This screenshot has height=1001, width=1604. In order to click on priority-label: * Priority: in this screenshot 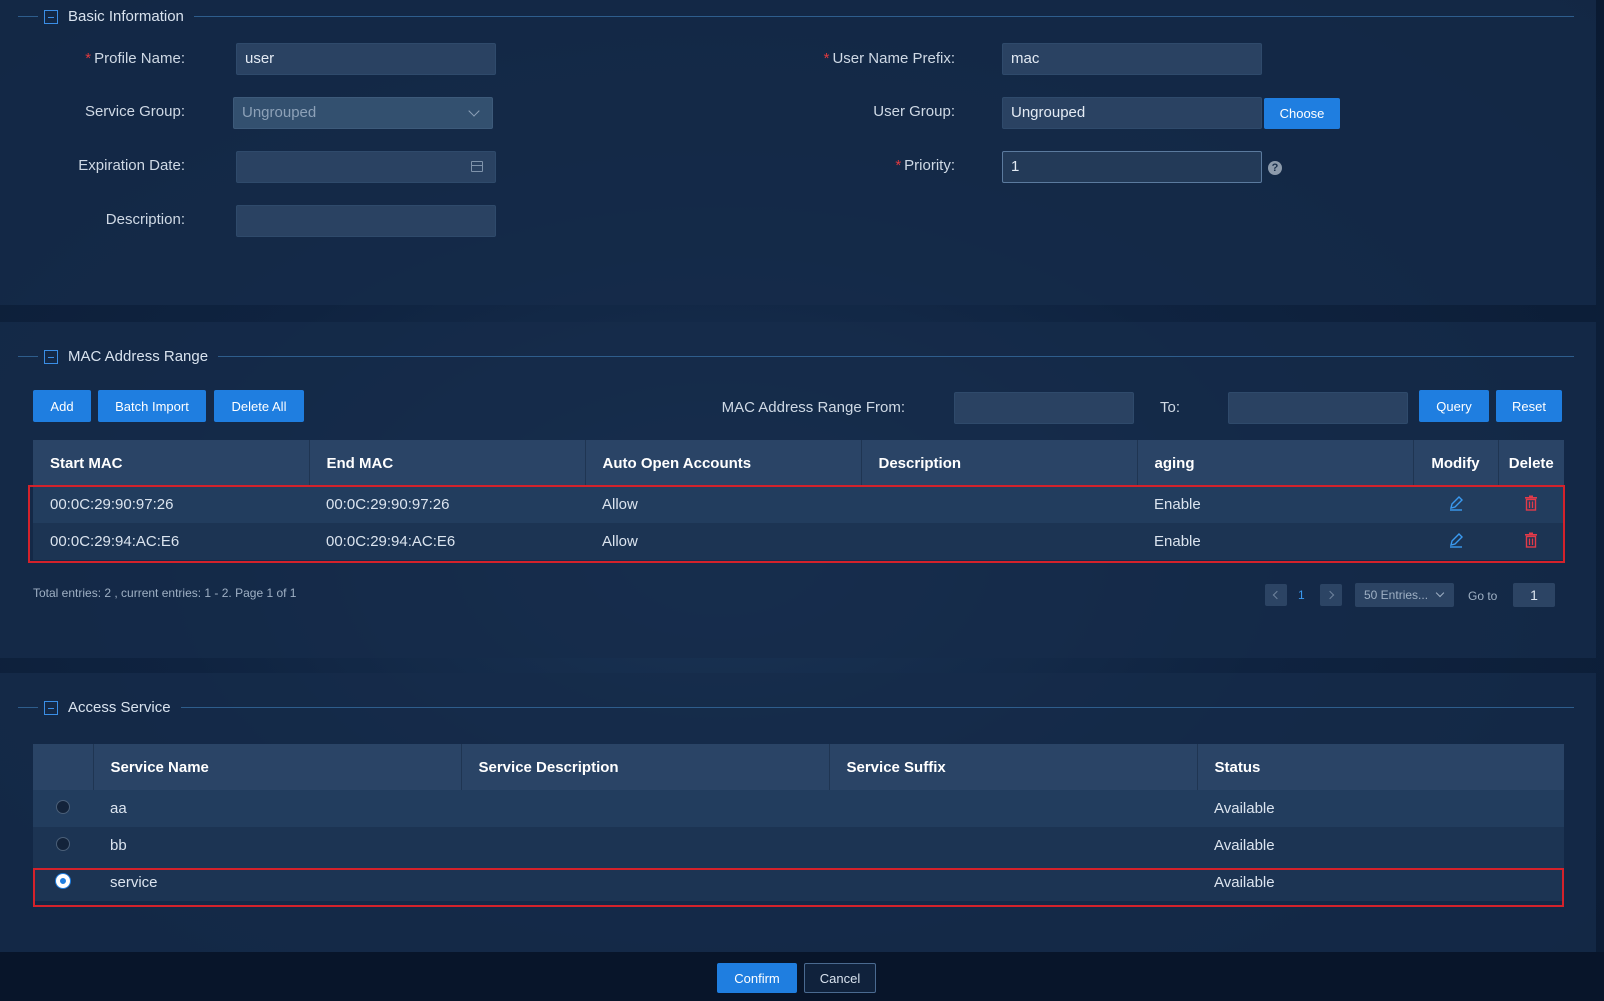, I will do `click(925, 165)`.